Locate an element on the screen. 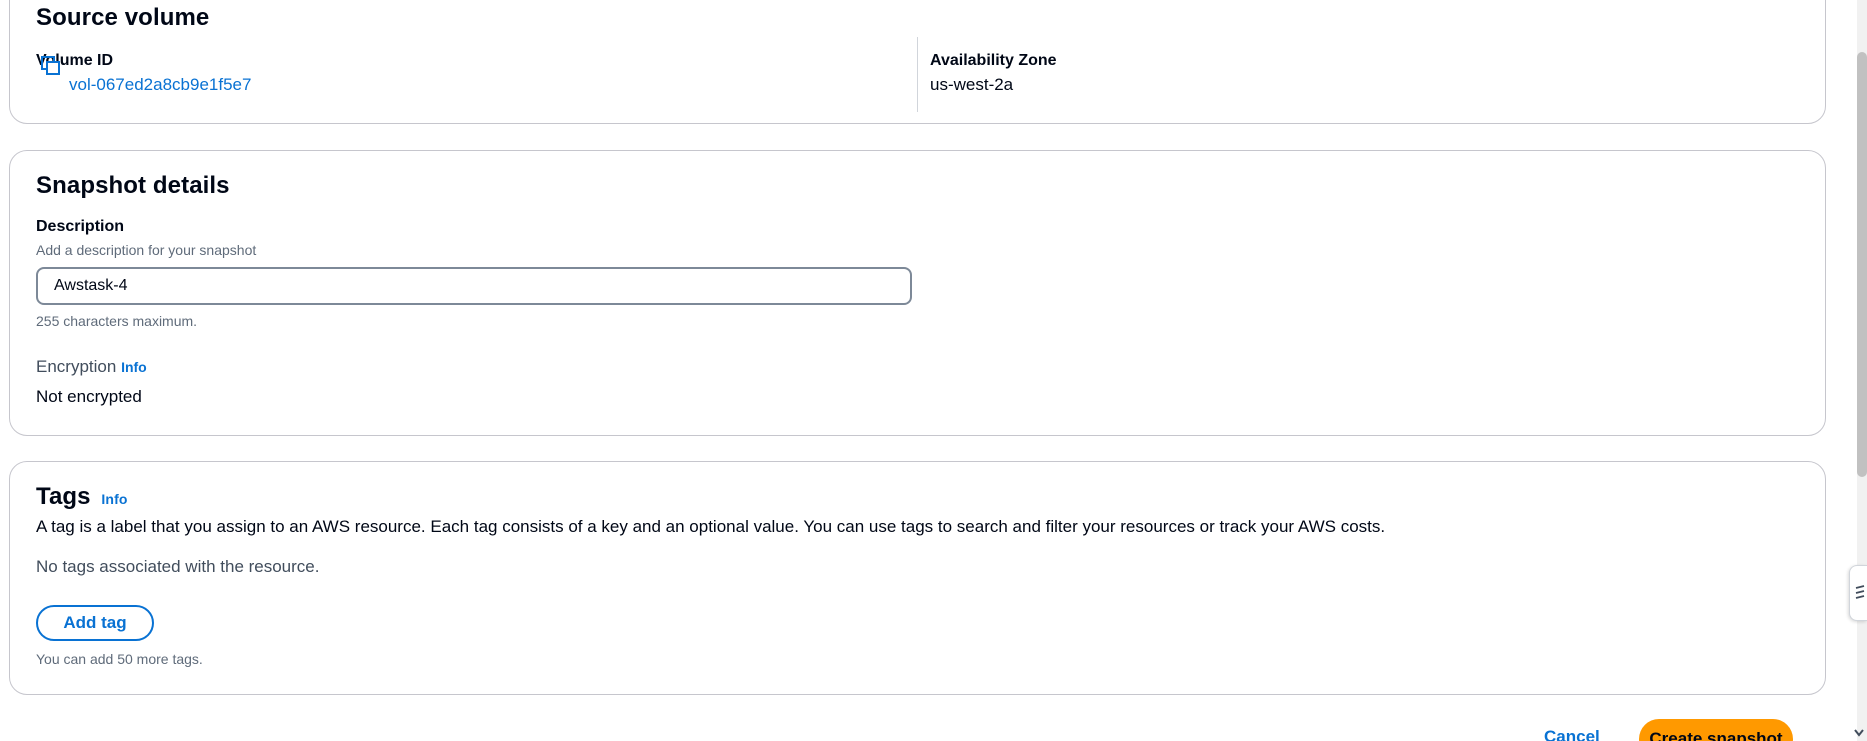 Image resolution: width=1867 pixels, height=741 pixels. availability-zone-label: Availability Zone is located at coordinates (993, 60).